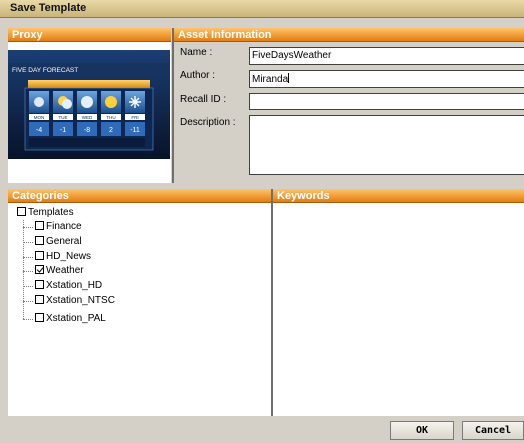  What do you see at coordinates (51, 212) in the screenshot?
I see `tree-item-label: Templates` at bounding box center [51, 212].